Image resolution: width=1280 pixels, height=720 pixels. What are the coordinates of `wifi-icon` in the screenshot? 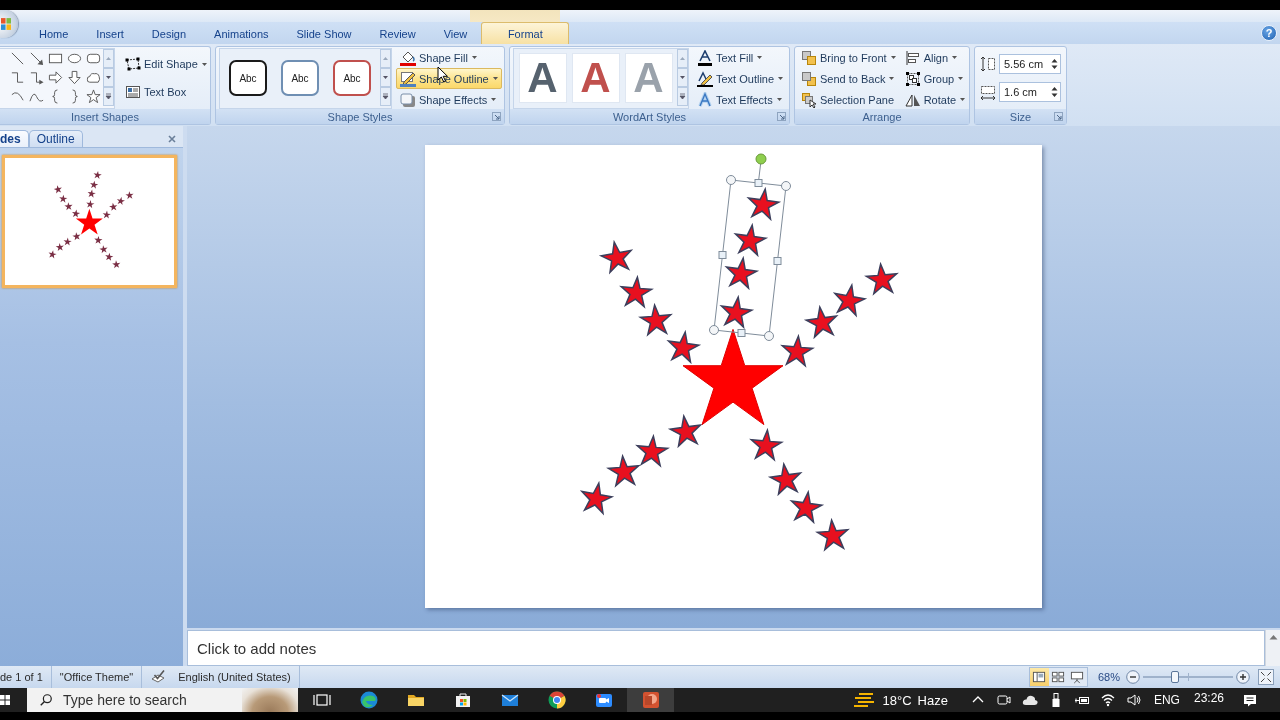 It's located at (1107, 700).